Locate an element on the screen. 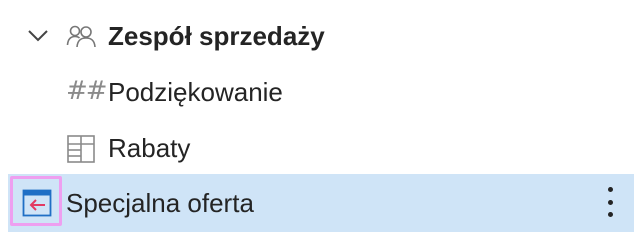 Image resolution: width=640 pixels, height=249 pixels. people-icon is located at coordinates (82, 36).